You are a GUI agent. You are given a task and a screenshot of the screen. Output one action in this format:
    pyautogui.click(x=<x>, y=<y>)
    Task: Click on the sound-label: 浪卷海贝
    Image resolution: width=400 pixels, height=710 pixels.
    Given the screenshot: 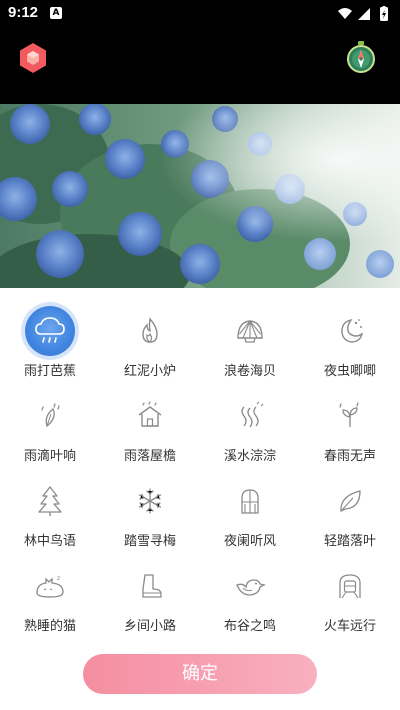 What is the action you would take?
    pyautogui.click(x=249, y=371)
    